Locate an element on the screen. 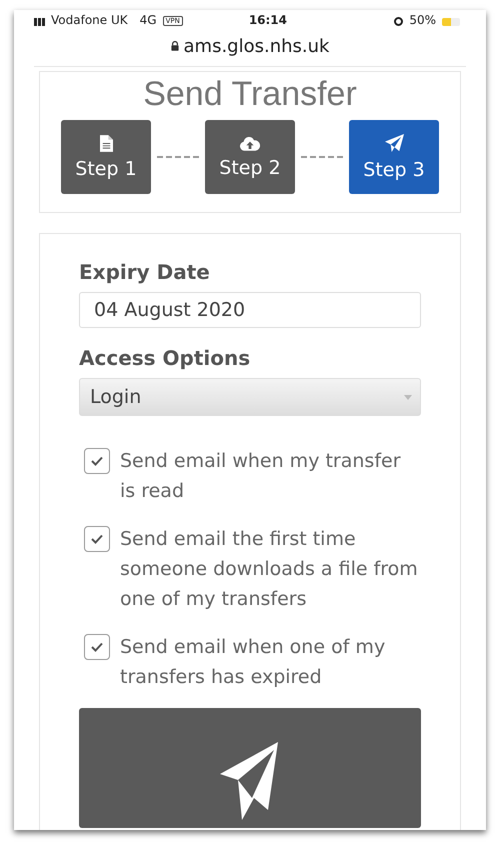 The height and width of the screenshot is (853, 500). step-tab: Step 3 is located at coordinates (394, 157).